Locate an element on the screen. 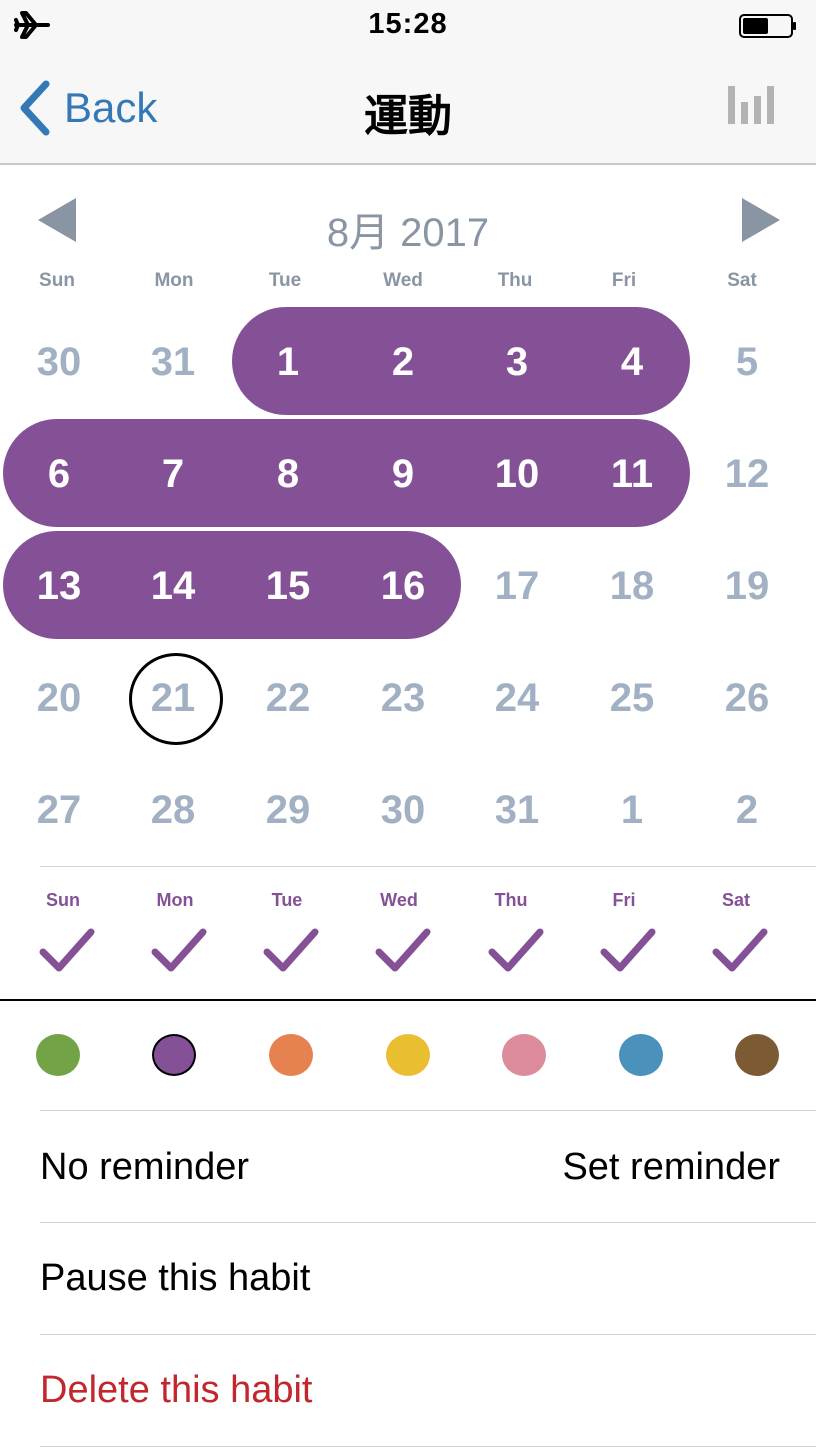 The height and width of the screenshot is (1448, 816). calendar-day: 23 is located at coordinates (403, 698).